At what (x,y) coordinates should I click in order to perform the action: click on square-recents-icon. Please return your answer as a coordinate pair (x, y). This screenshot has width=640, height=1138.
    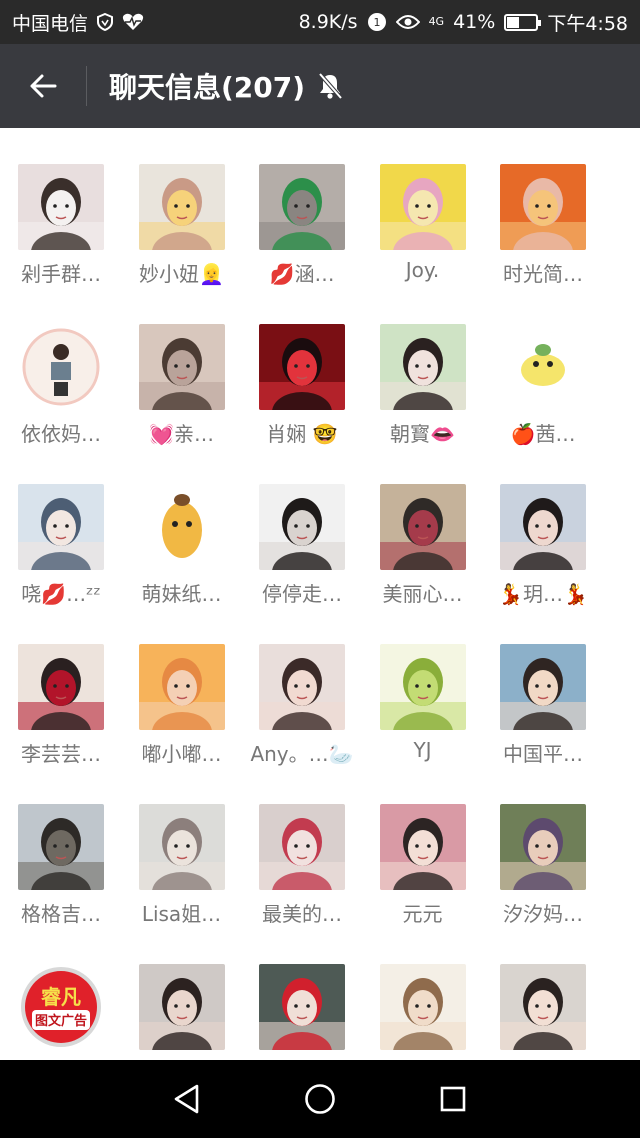
    Looking at the image, I should click on (453, 1099).